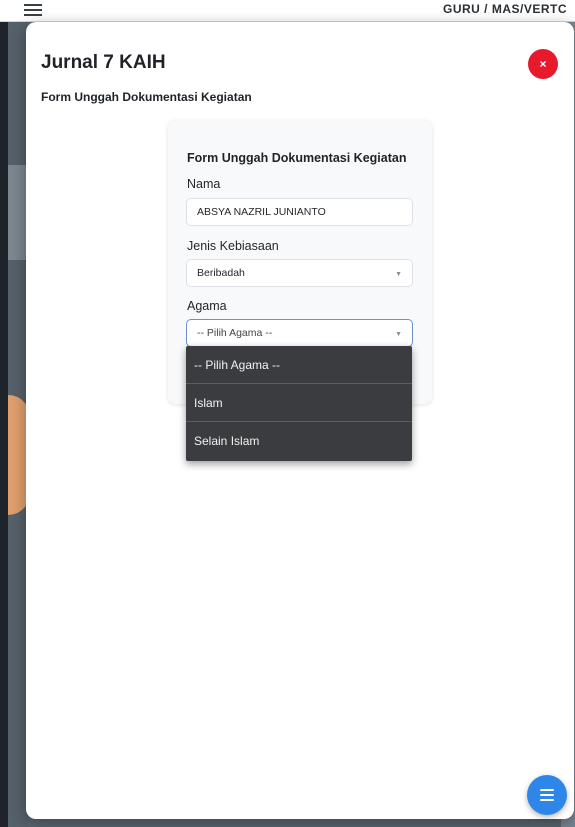 This screenshot has width=575, height=827. Describe the element at coordinates (103, 62) in the screenshot. I see `modal-title: Jurnal 7 KAIH` at that location.